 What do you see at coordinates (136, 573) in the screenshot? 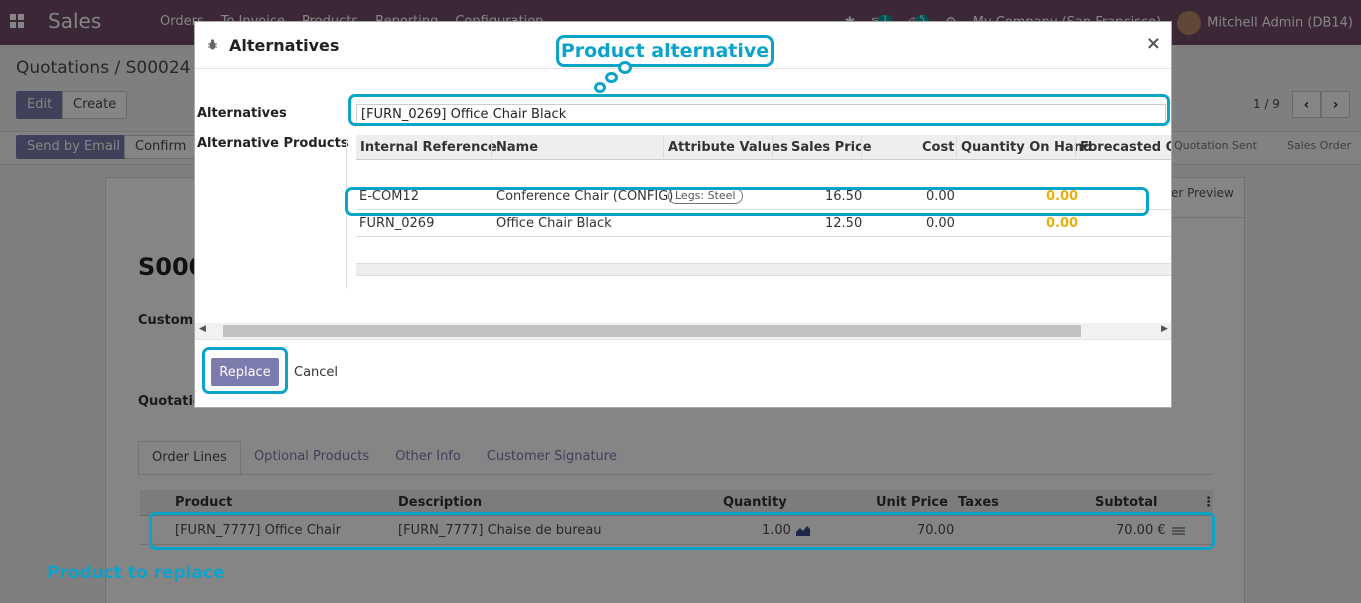
I see `product-to-replace-note: Product to replace` at bounding box center [136, 573].